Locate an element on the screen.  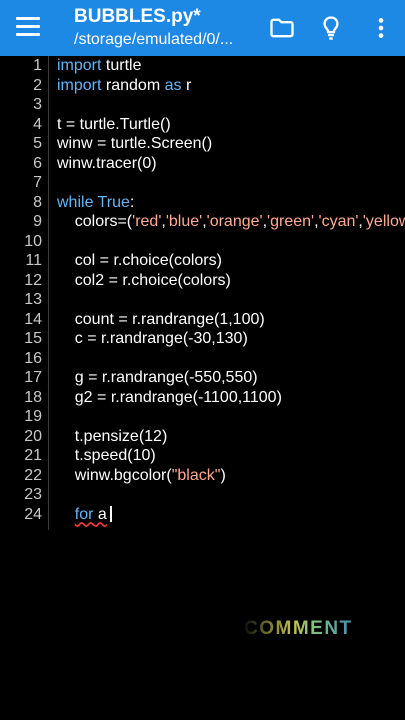
code-line: 13 is located at coordinates (202, 300).